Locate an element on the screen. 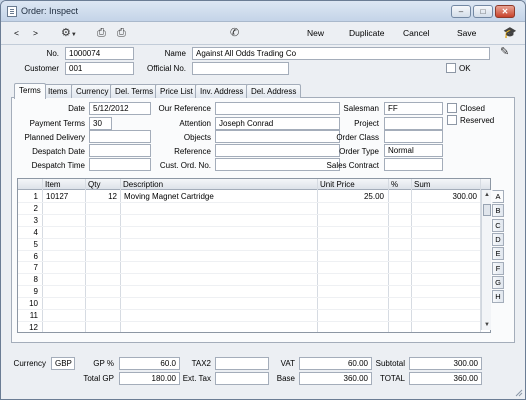  total-gp-label: Total GP is located at coordinates (98, 378).